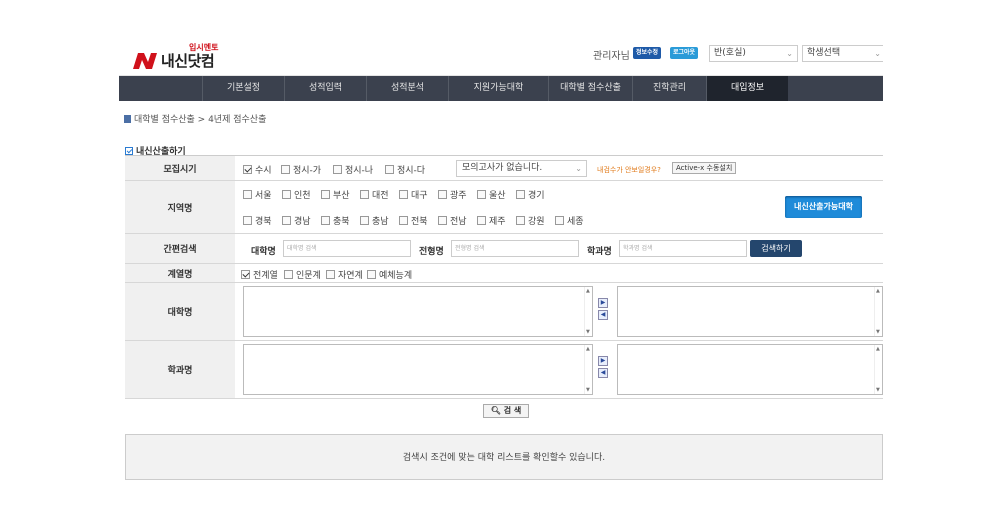 The height and width of the screenshot is (508, 1001). What do you see at coordinates (491, 194) in the screenshot?
I see `region-ulsan: 울산` at bounding box center [491, 194].